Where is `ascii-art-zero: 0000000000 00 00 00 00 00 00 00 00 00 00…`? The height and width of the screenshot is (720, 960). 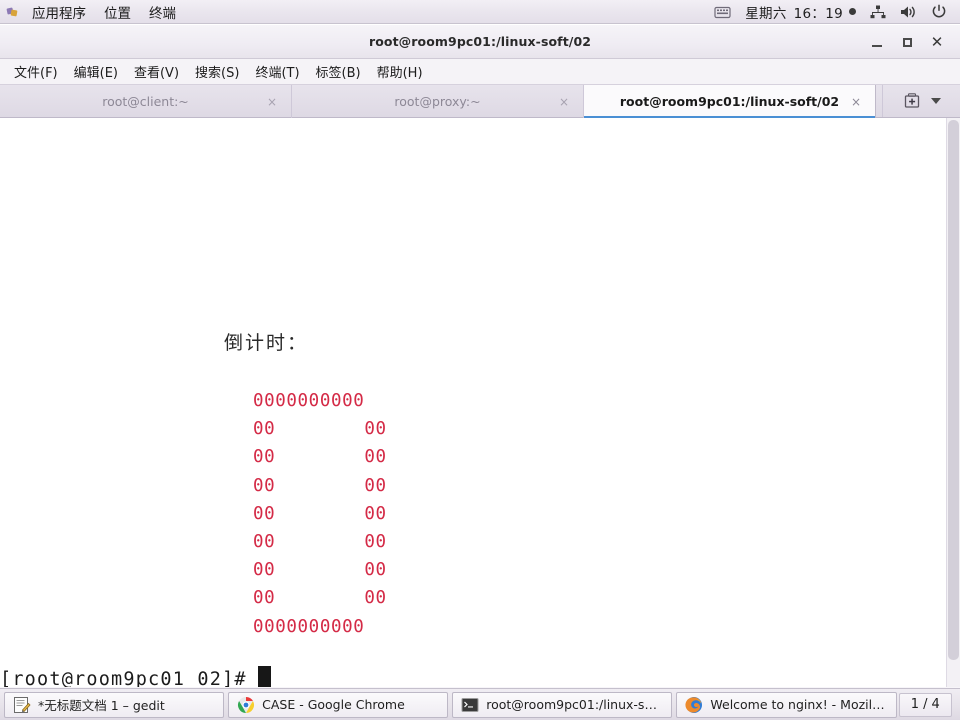
ascii-art-zero: 0000000000 00 00 00 00 00 00 00 00 00 00… is located at coordinates (320, 514).